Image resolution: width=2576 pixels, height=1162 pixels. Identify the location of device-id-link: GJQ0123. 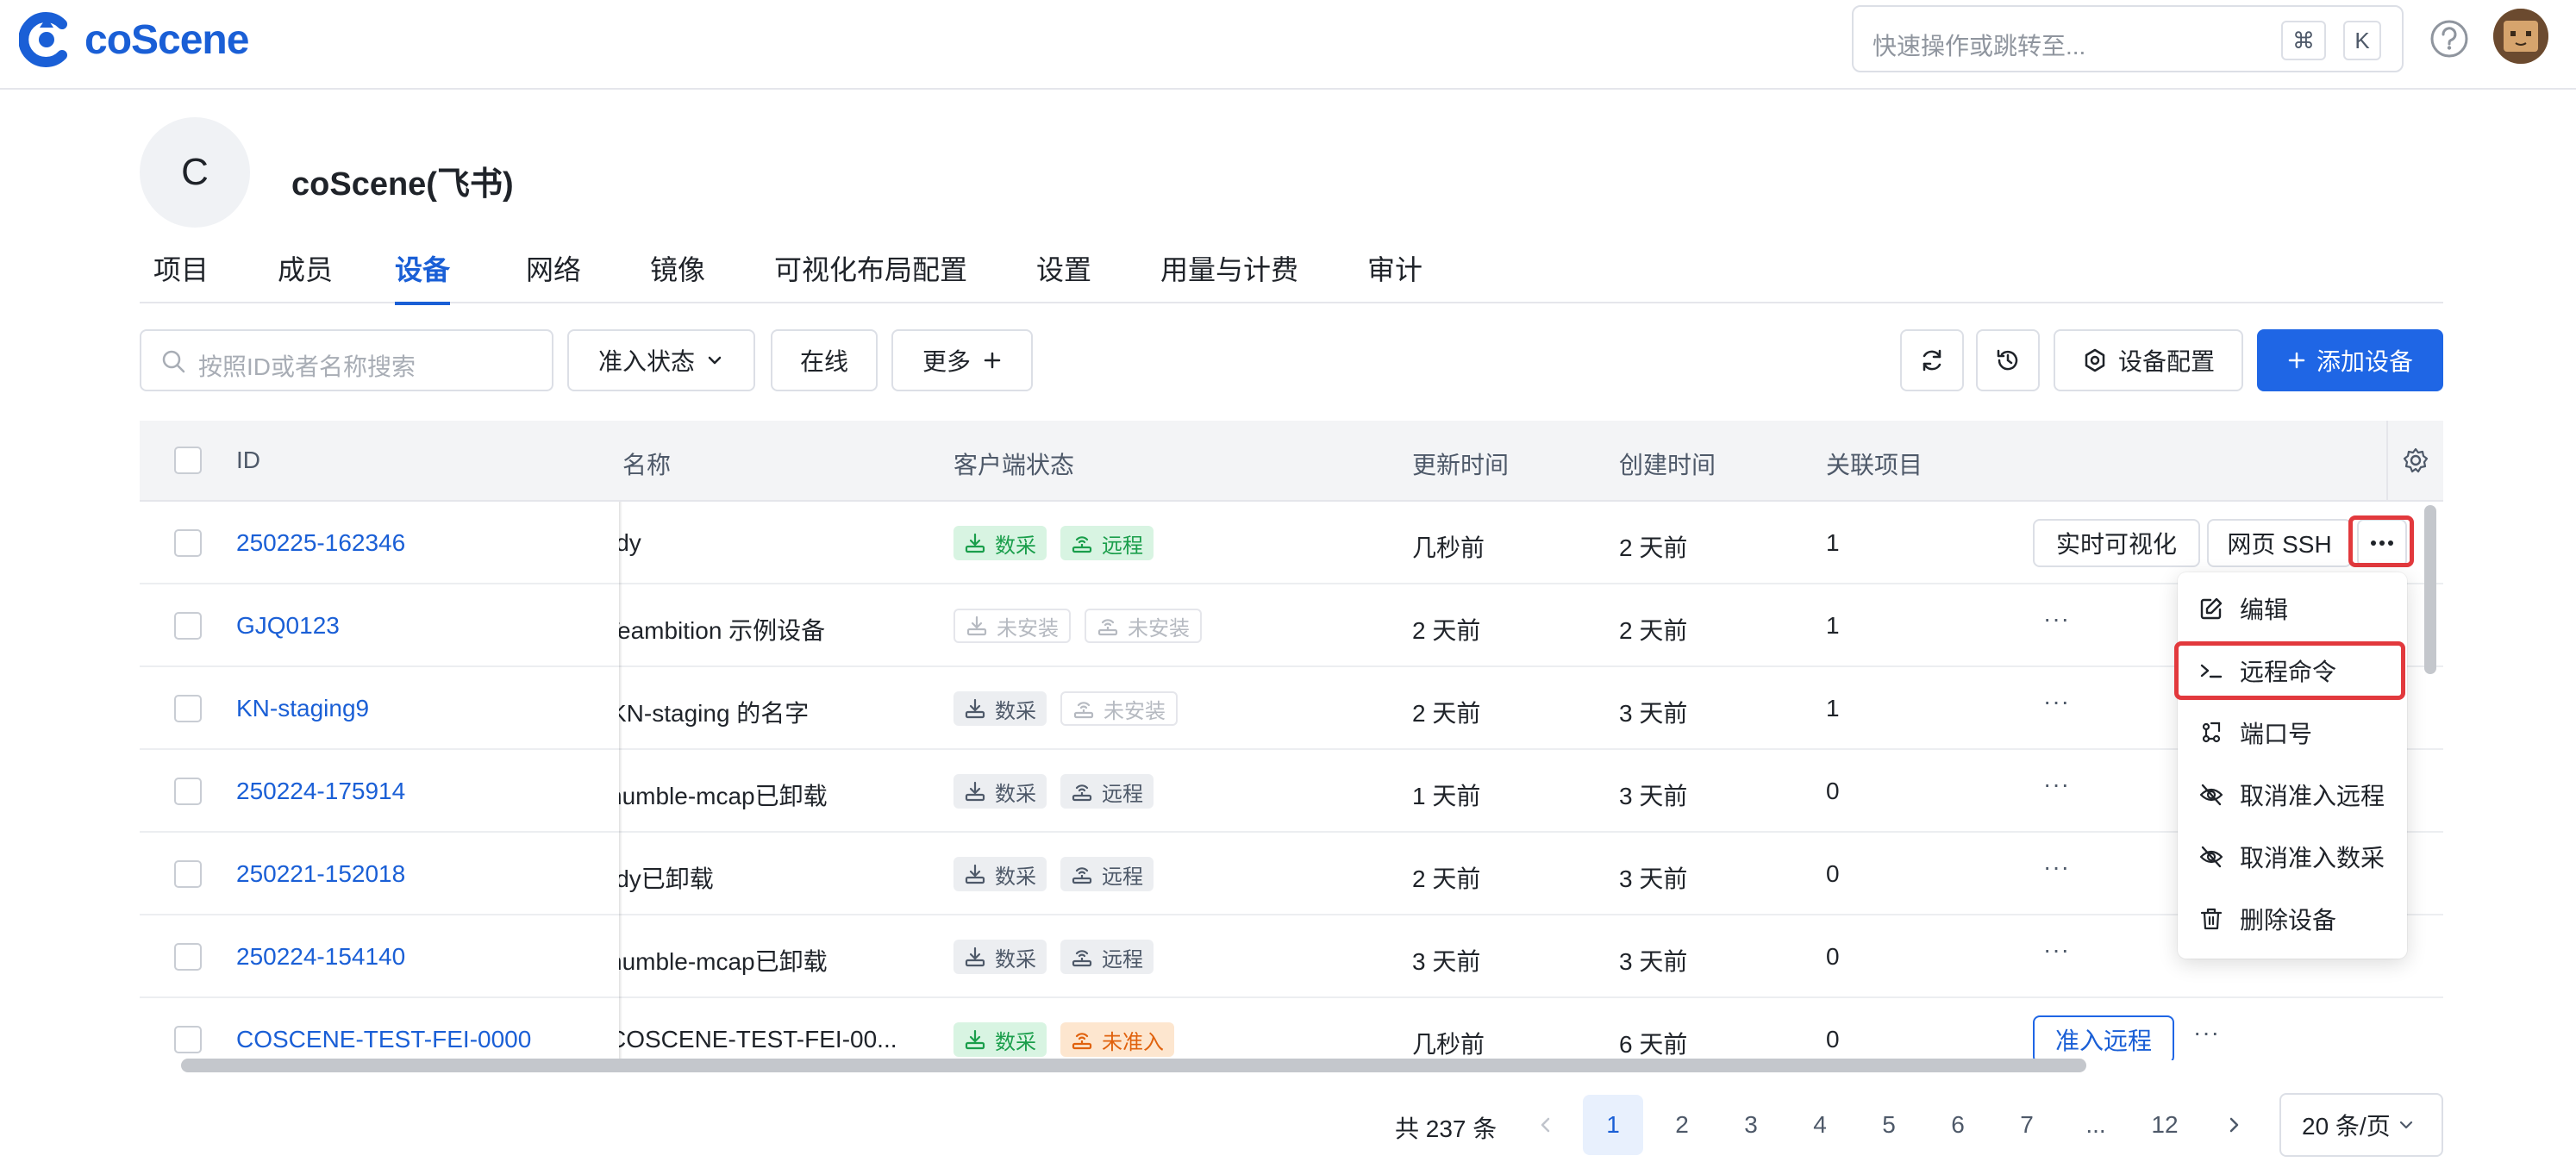
(288, 626).